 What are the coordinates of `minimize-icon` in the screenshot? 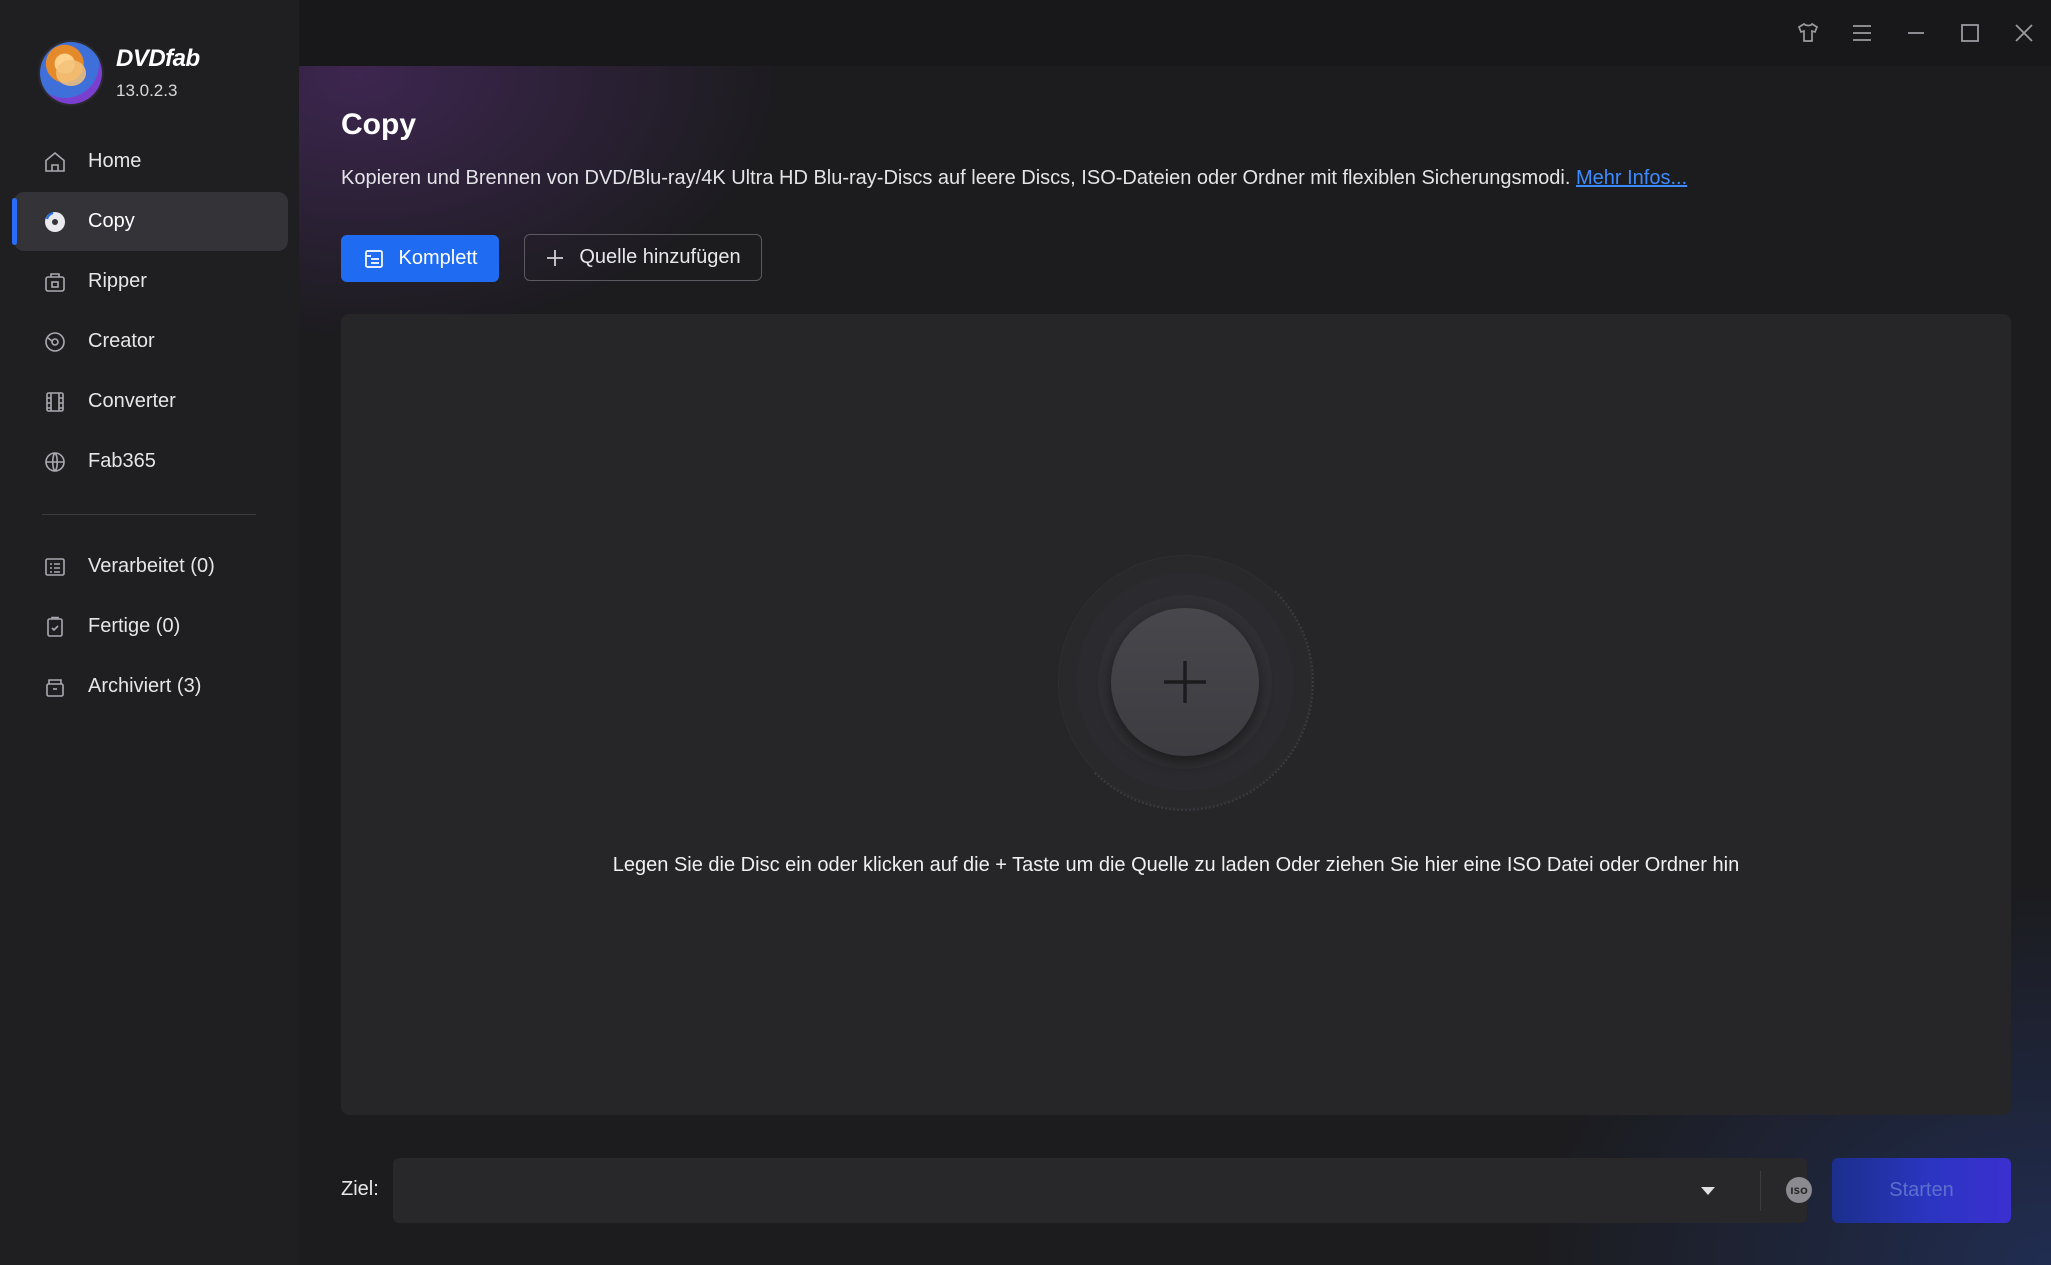 It's located at (1916, 33).